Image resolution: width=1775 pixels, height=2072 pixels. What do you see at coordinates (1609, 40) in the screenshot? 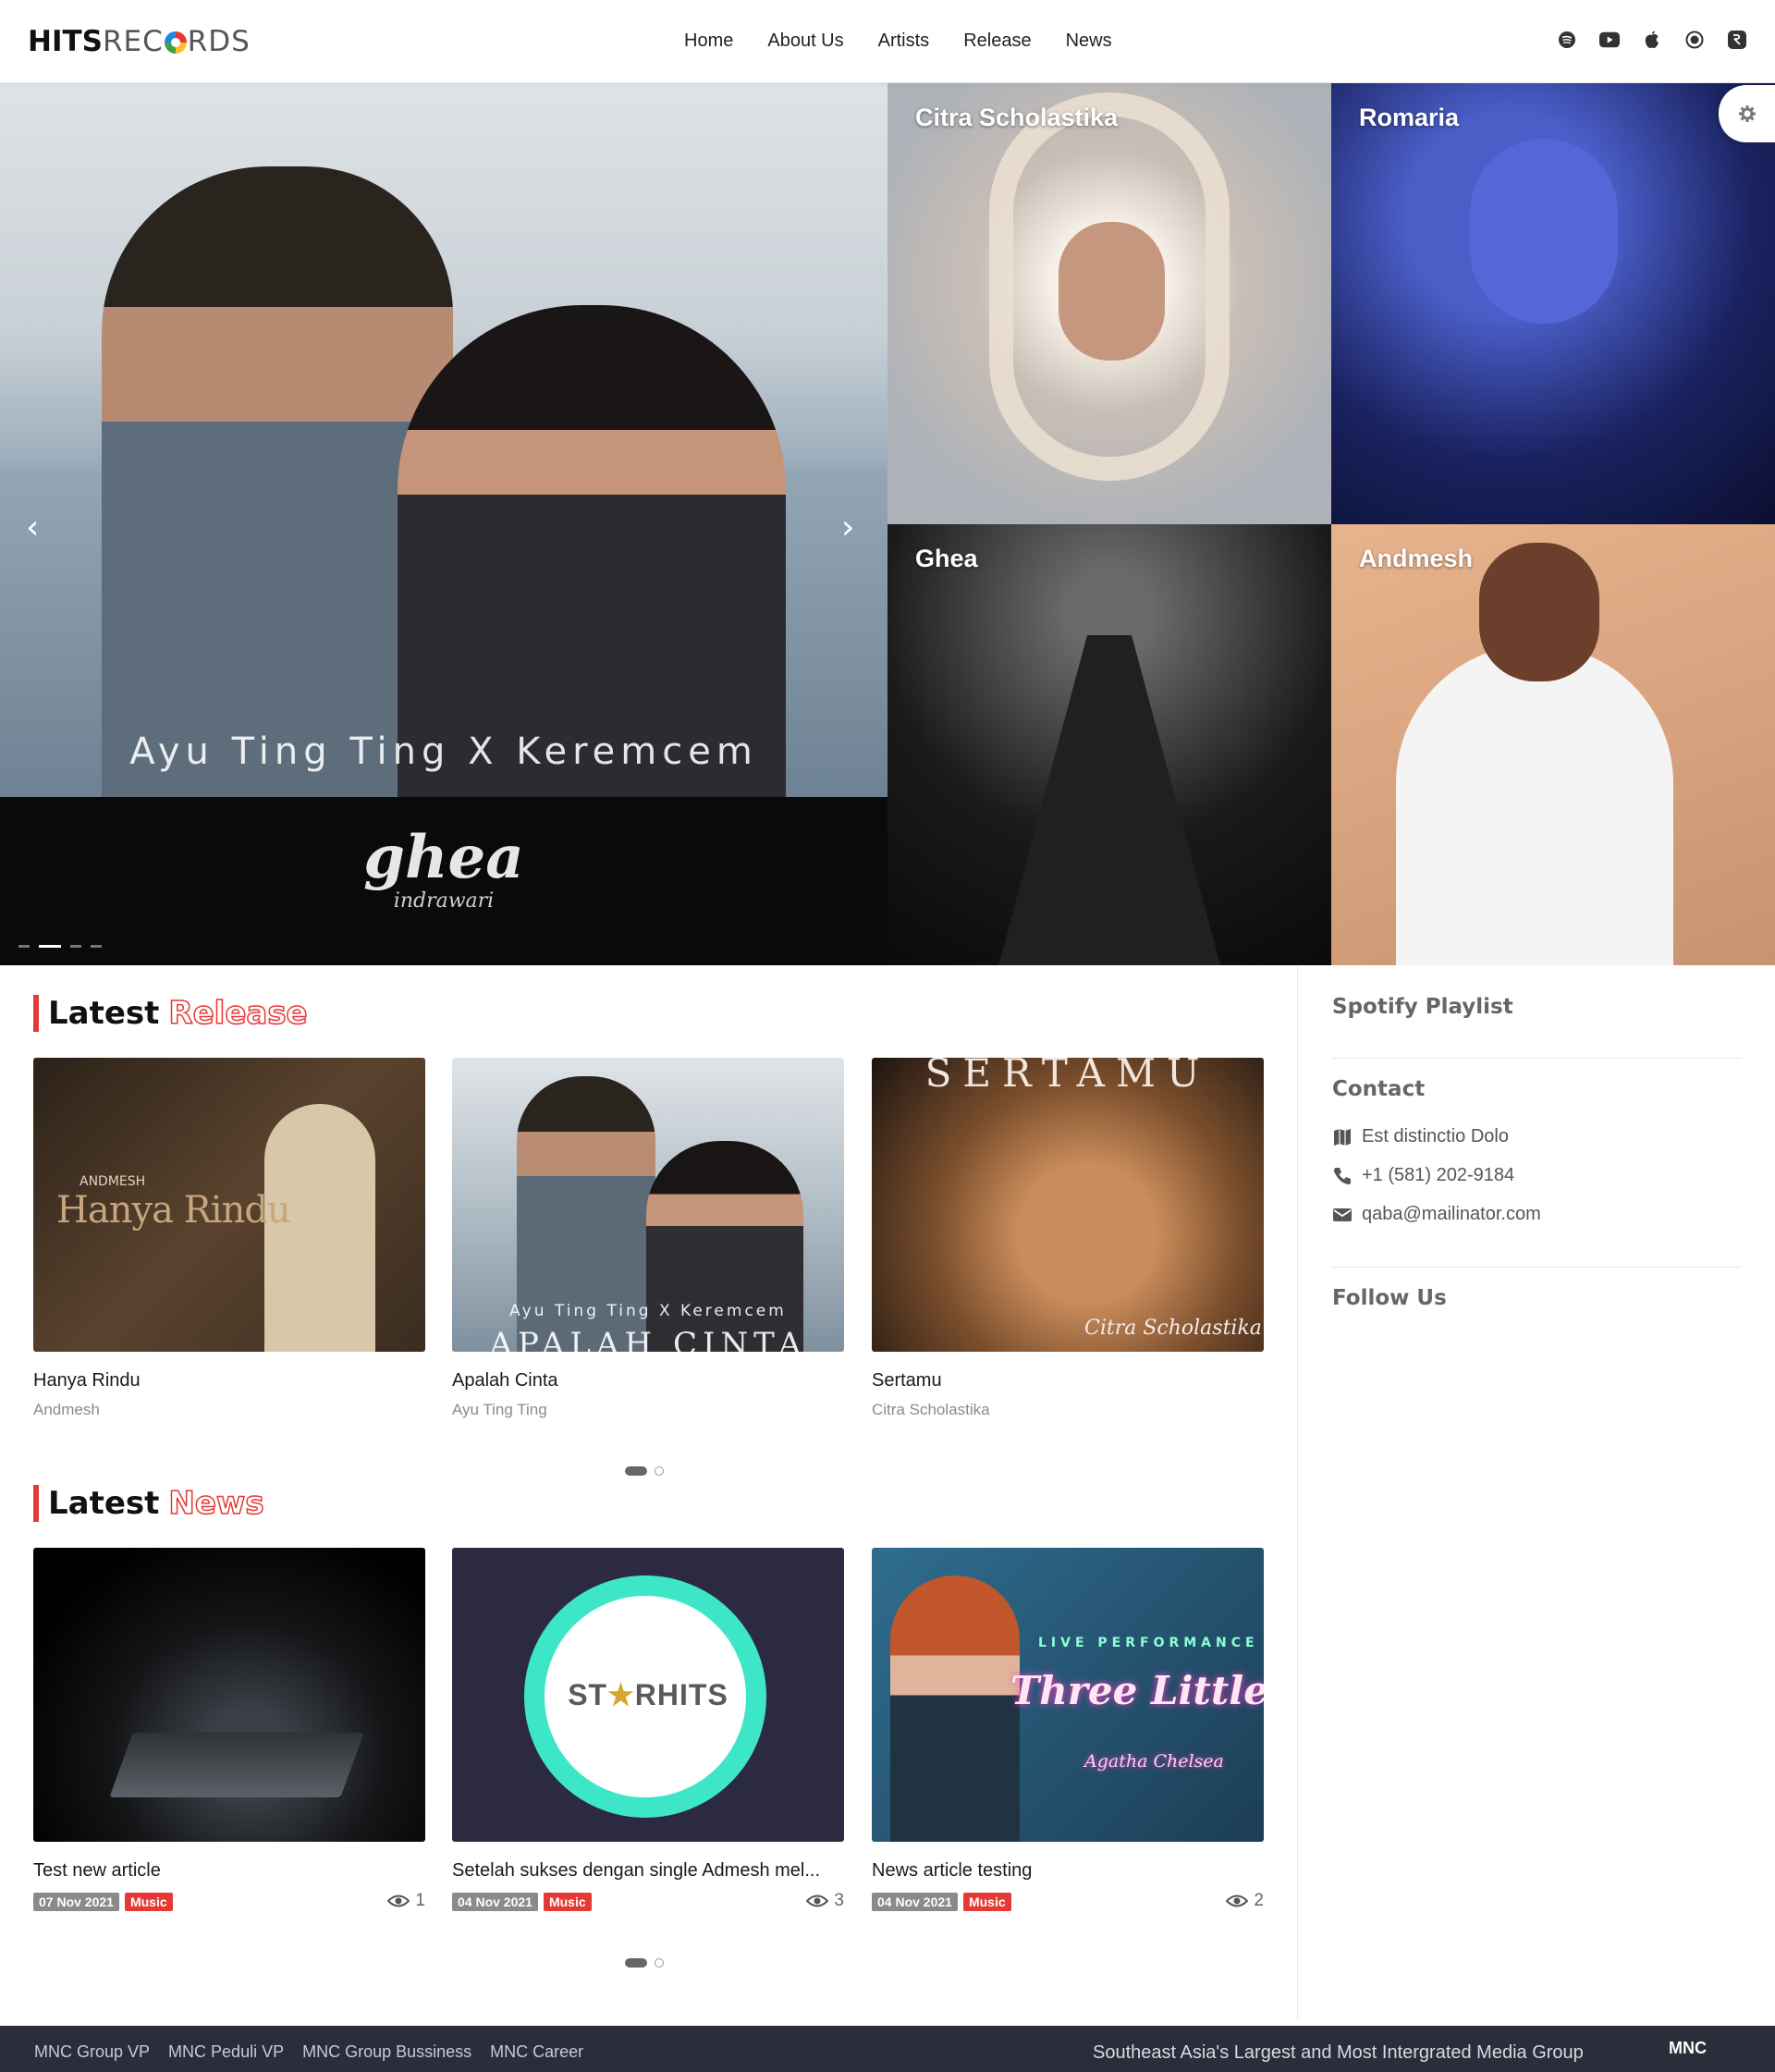
I see `youtube-icon` at bounding box center [1609, 40].